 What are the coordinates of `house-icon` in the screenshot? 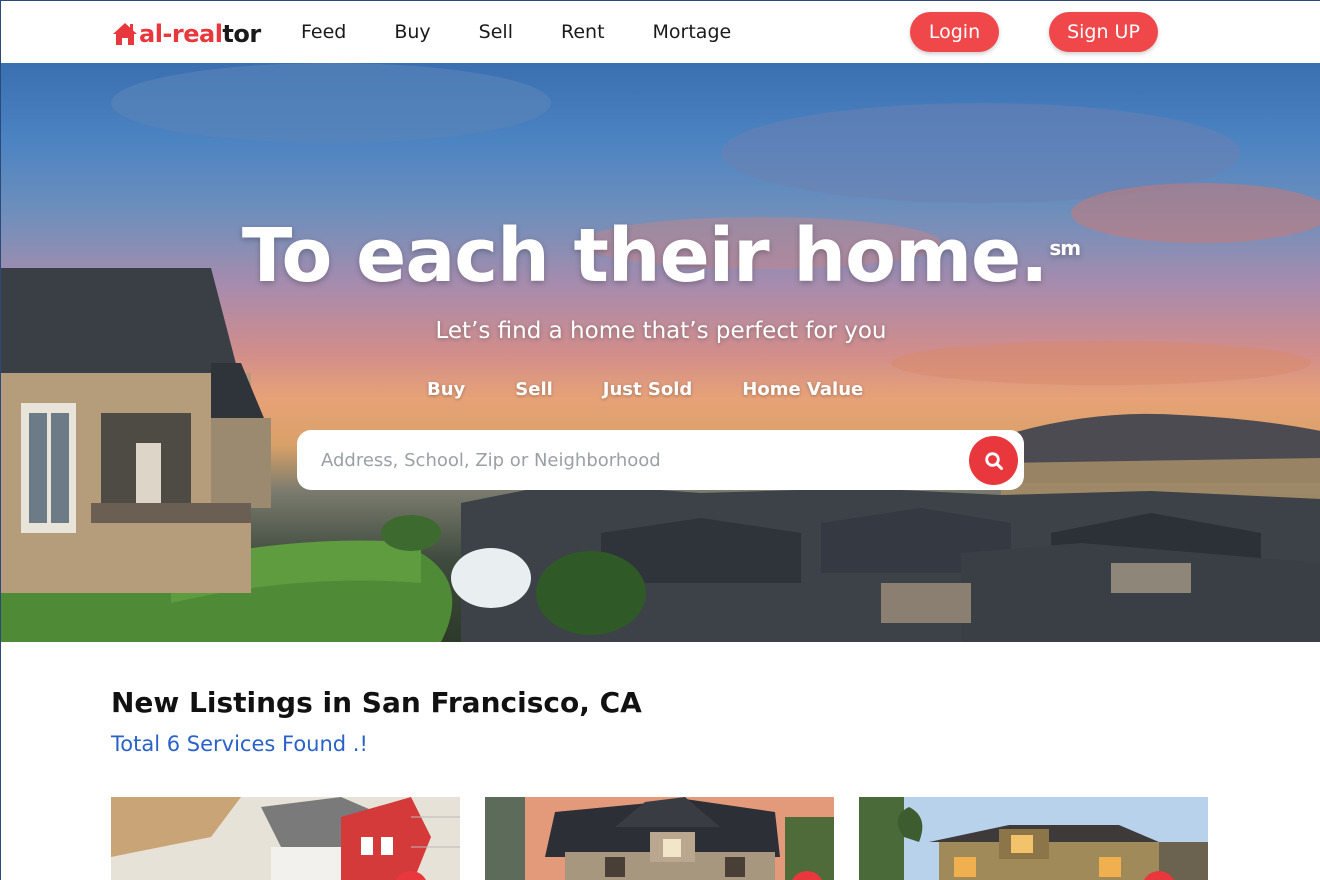 It's located at (125, 34).